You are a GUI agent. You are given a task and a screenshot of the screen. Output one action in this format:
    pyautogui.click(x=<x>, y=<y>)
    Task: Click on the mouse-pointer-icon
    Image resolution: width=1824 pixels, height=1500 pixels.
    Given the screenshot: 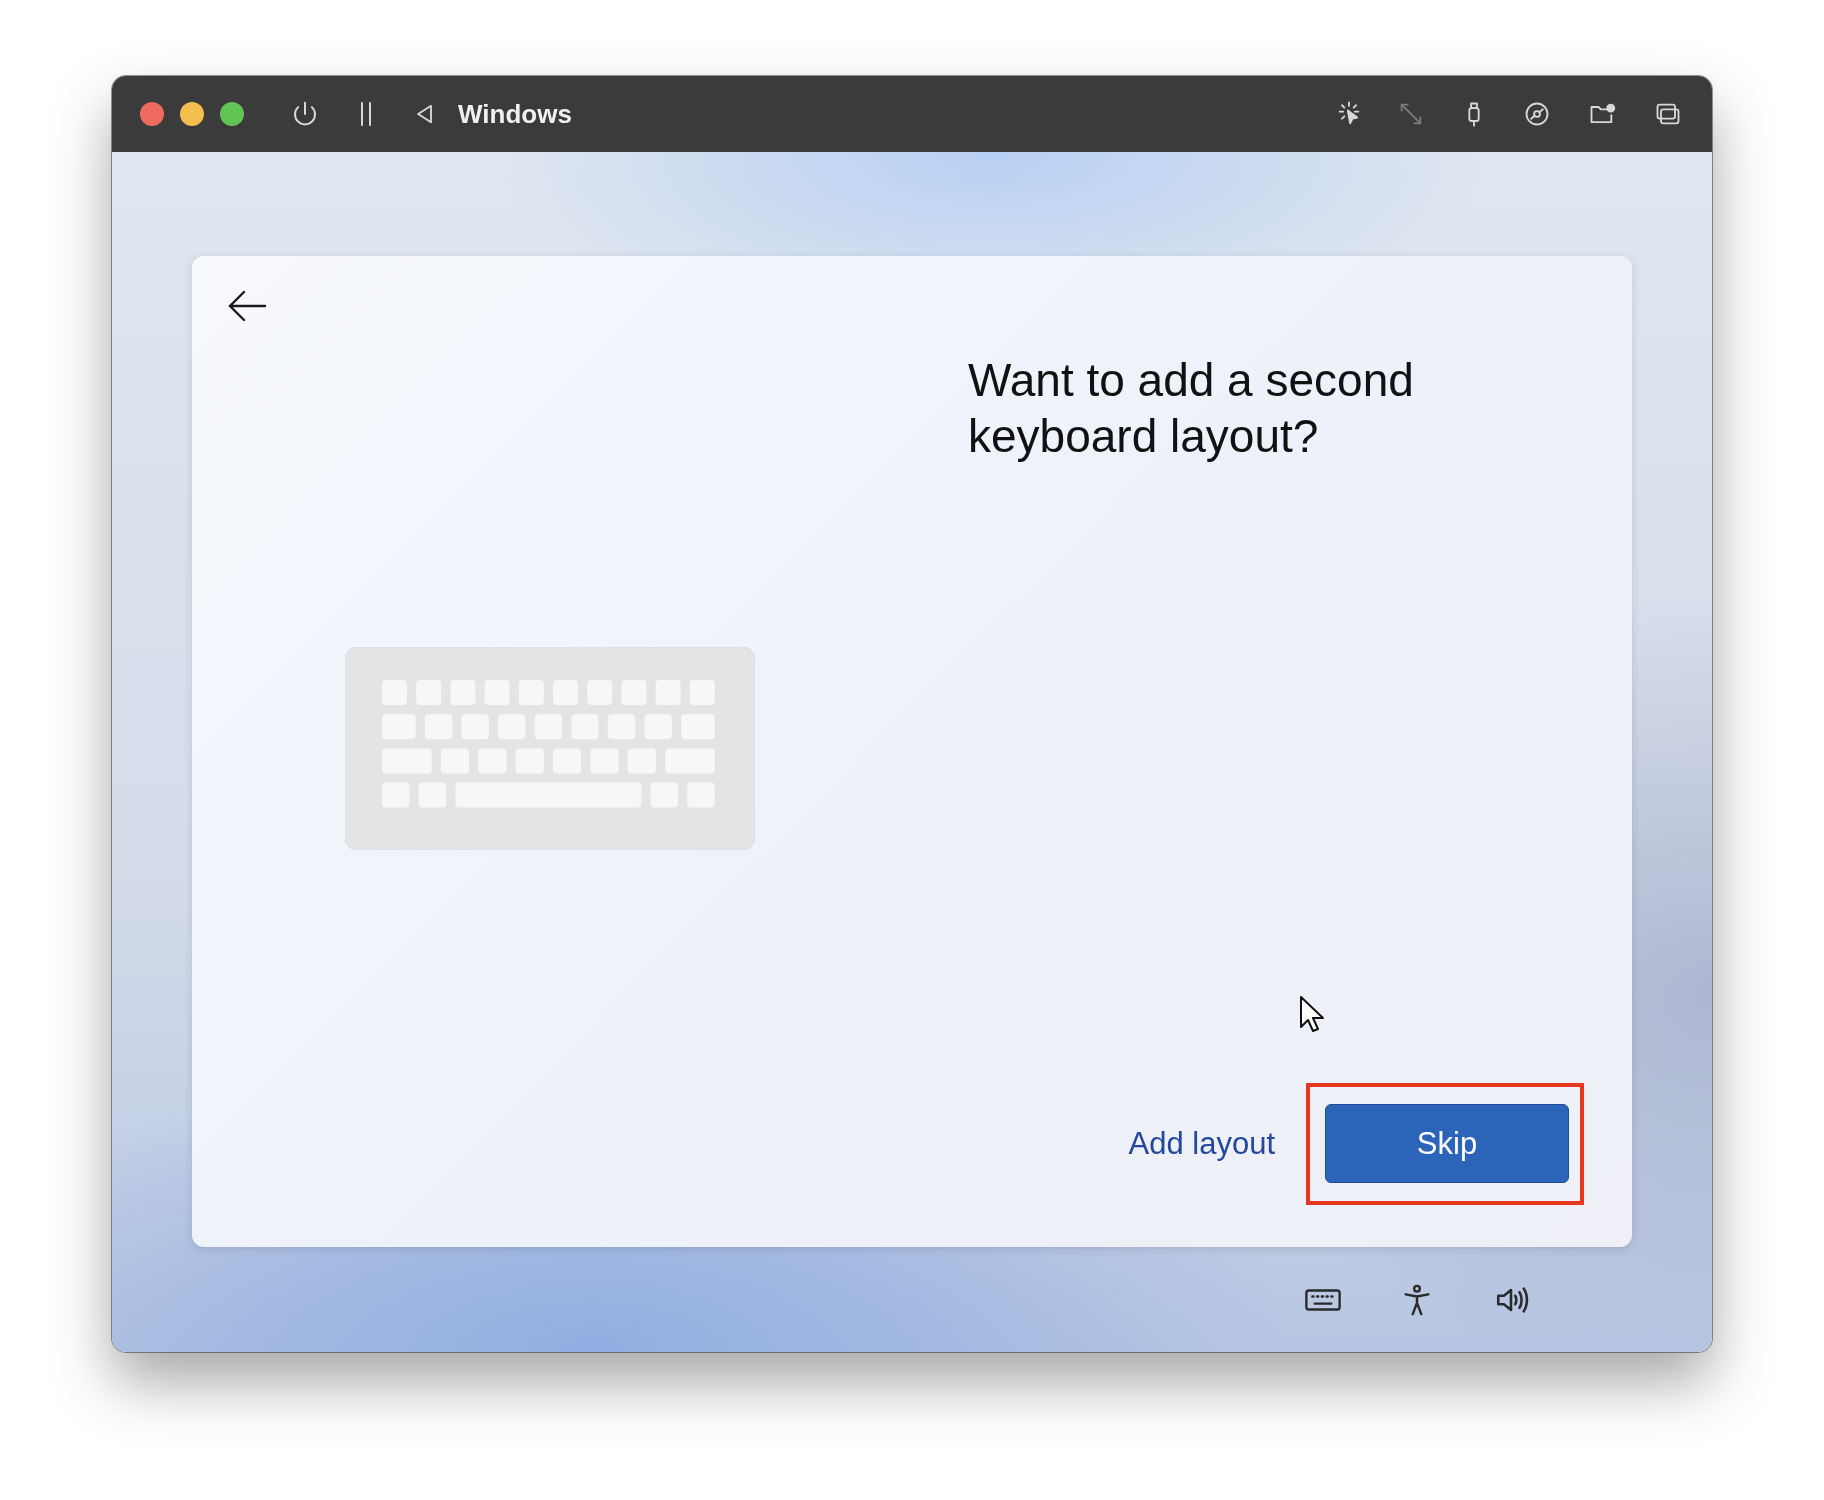 What is the action you would take?
    pyautogui.click(x=1312, y=1014)
    